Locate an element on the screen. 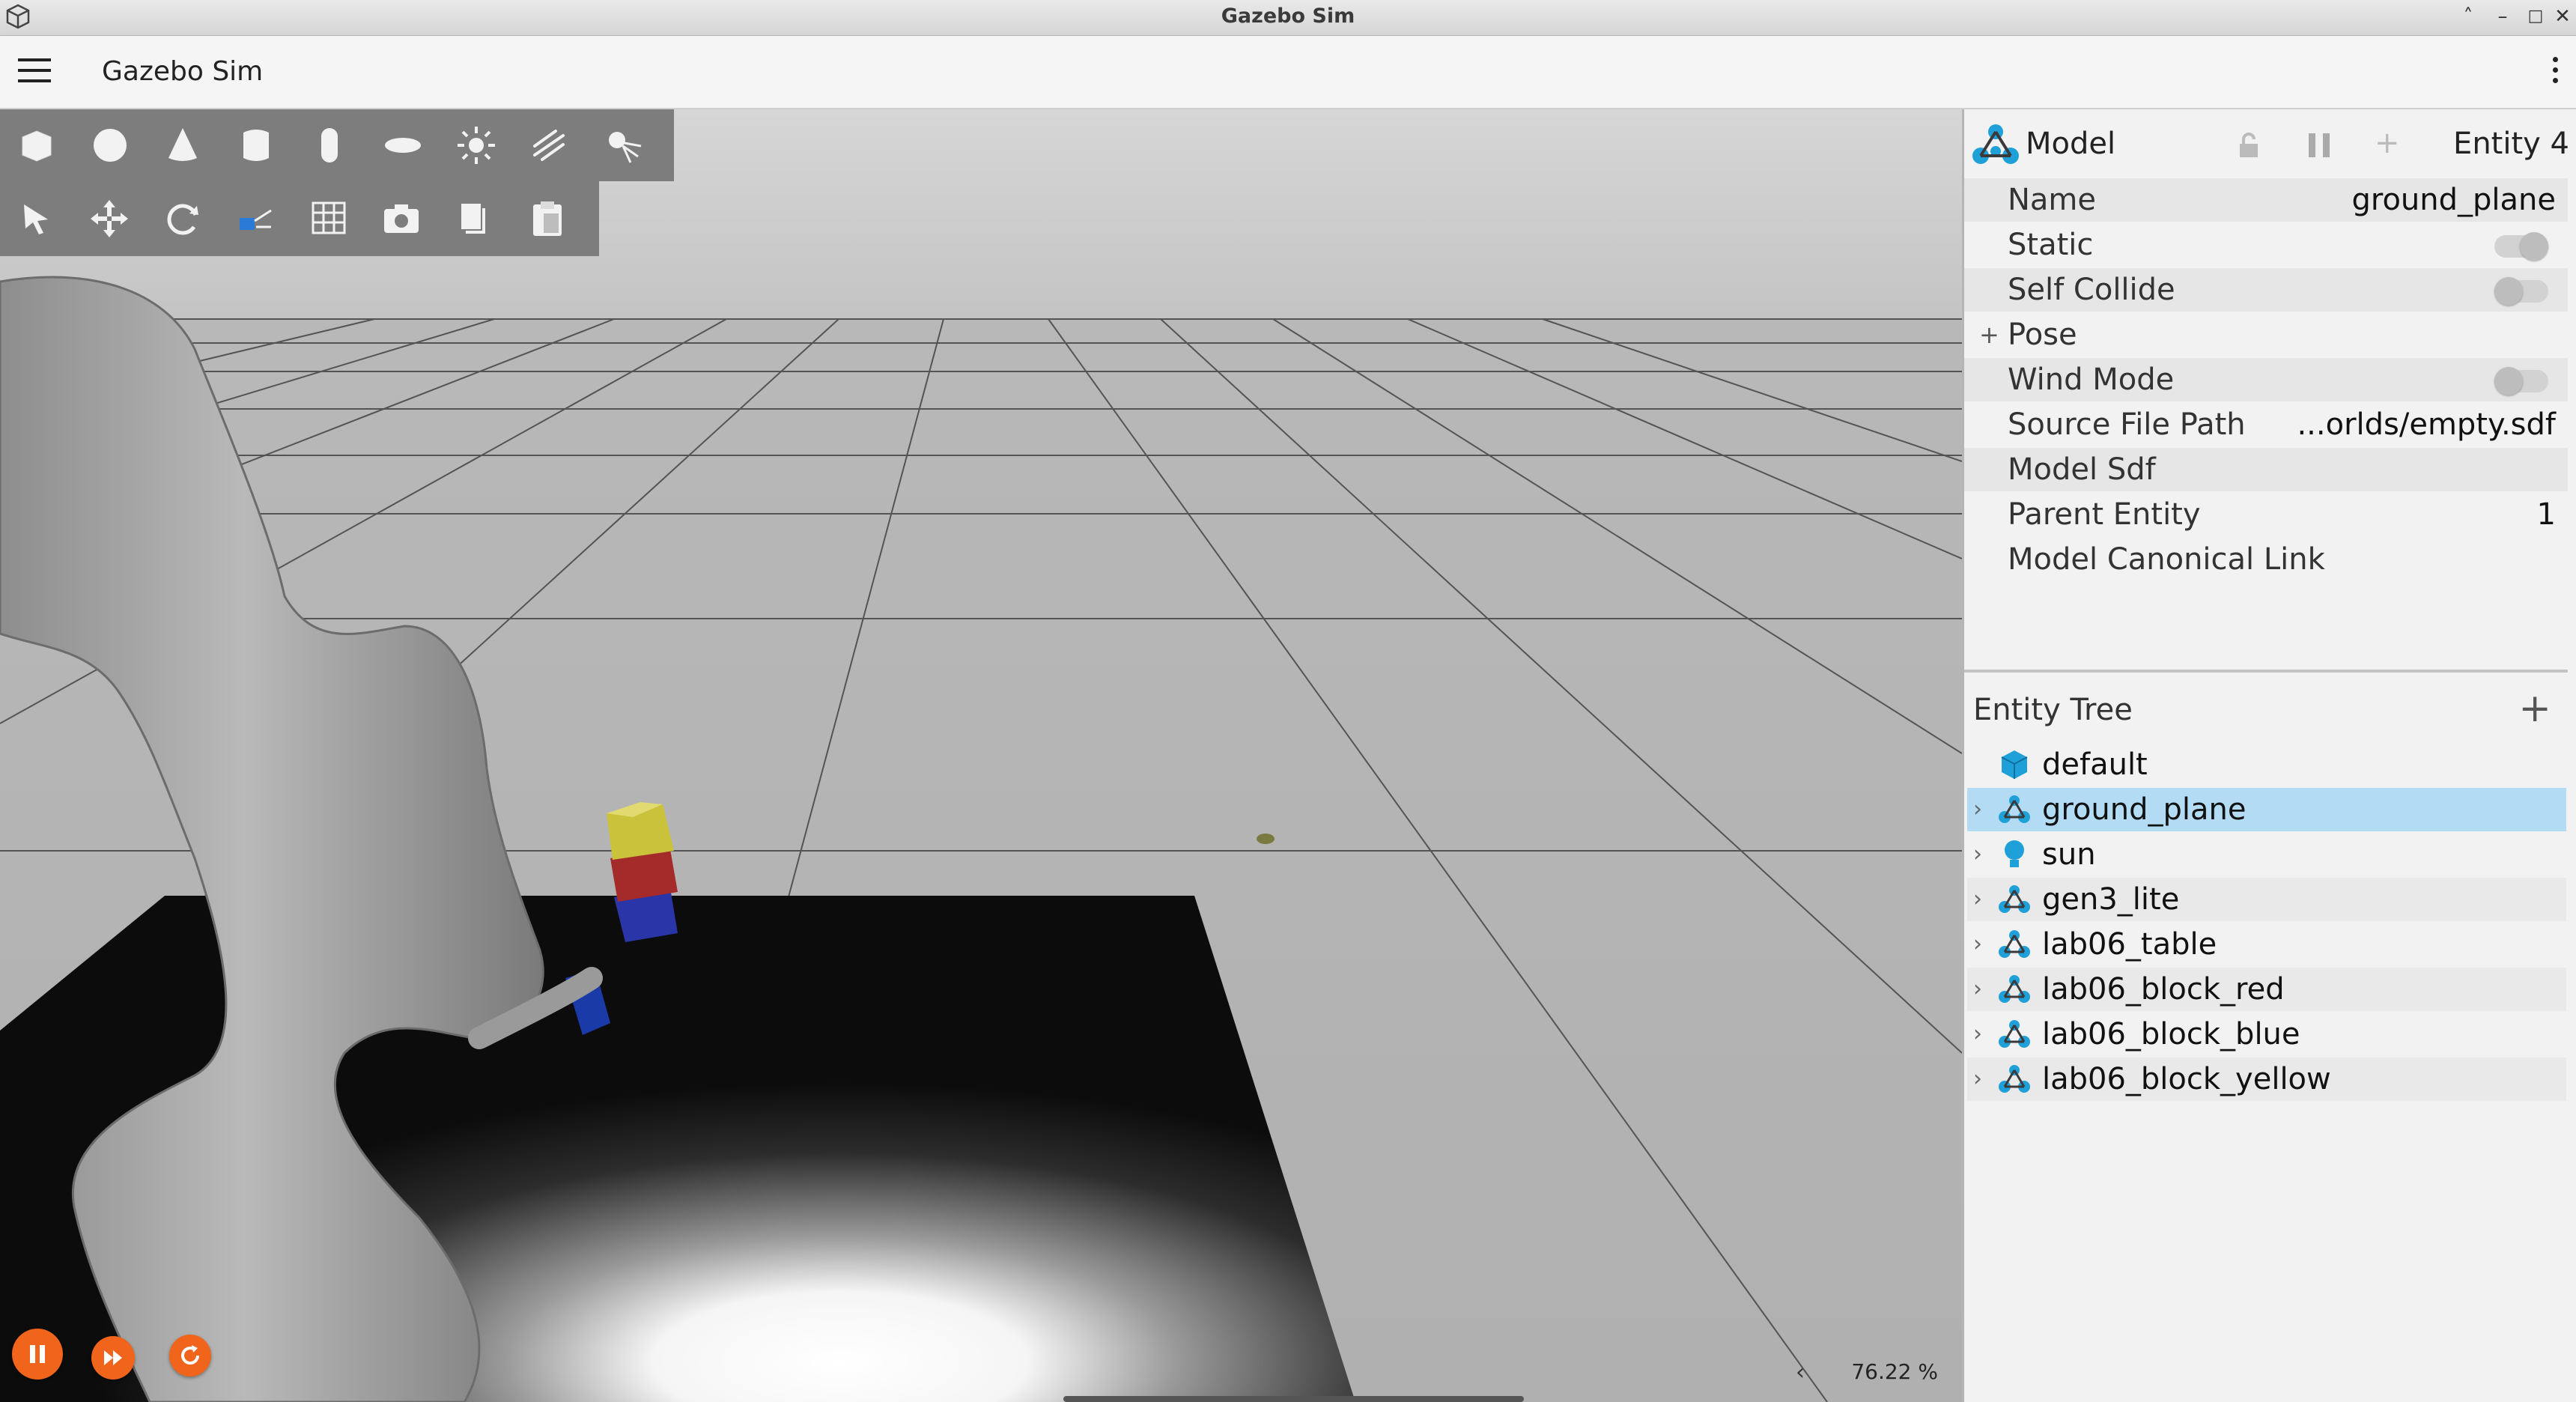  window-close-button: ✕ is located at coordinates (2563, 16).